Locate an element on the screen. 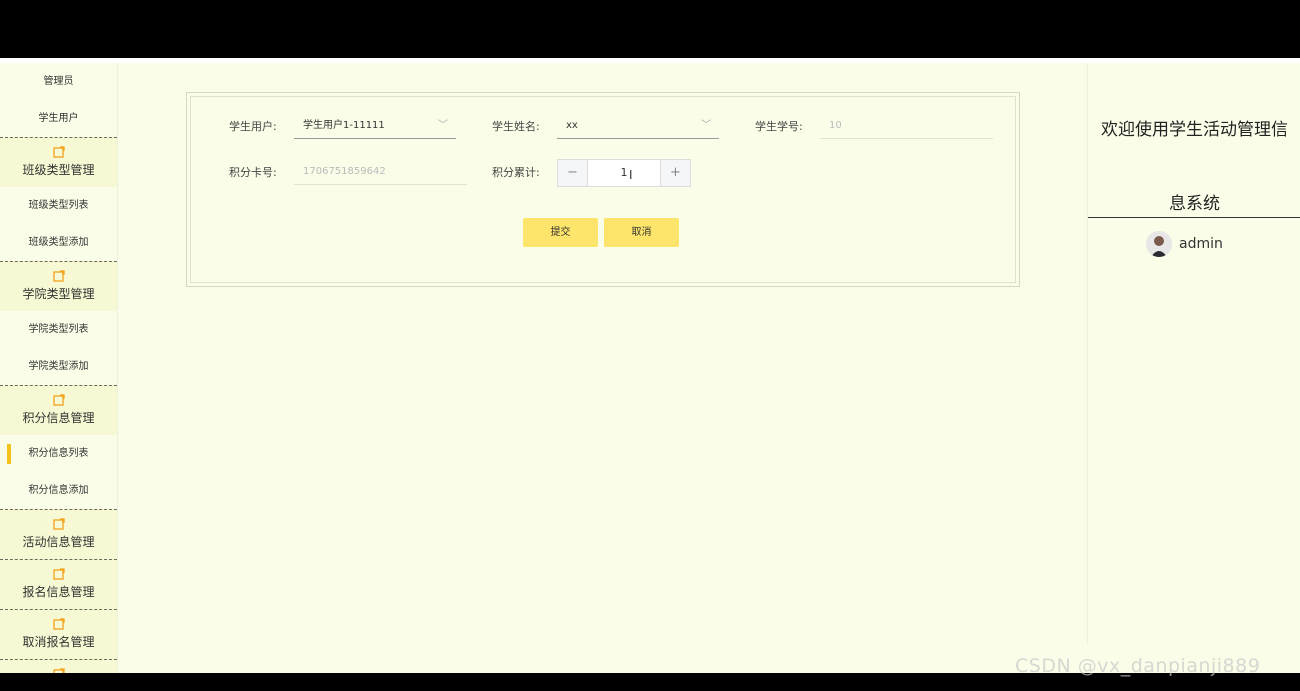 The height and width of the screenshot is (691, 1300). points-label: 积分累计: is located at coordinates (516, 172).